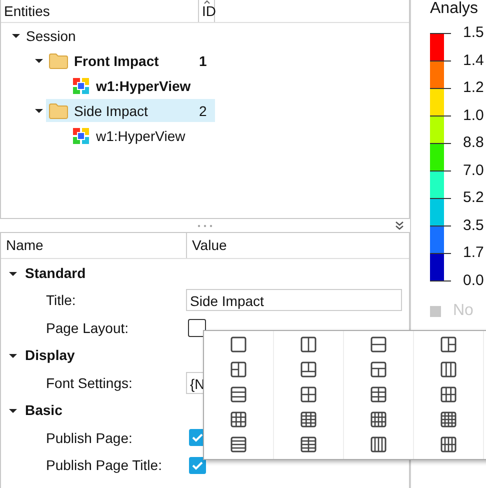  What do you see at coordinates (61, 300) in the screenshot?
I see `property-label: Title:` at bounding box center [61, 300].